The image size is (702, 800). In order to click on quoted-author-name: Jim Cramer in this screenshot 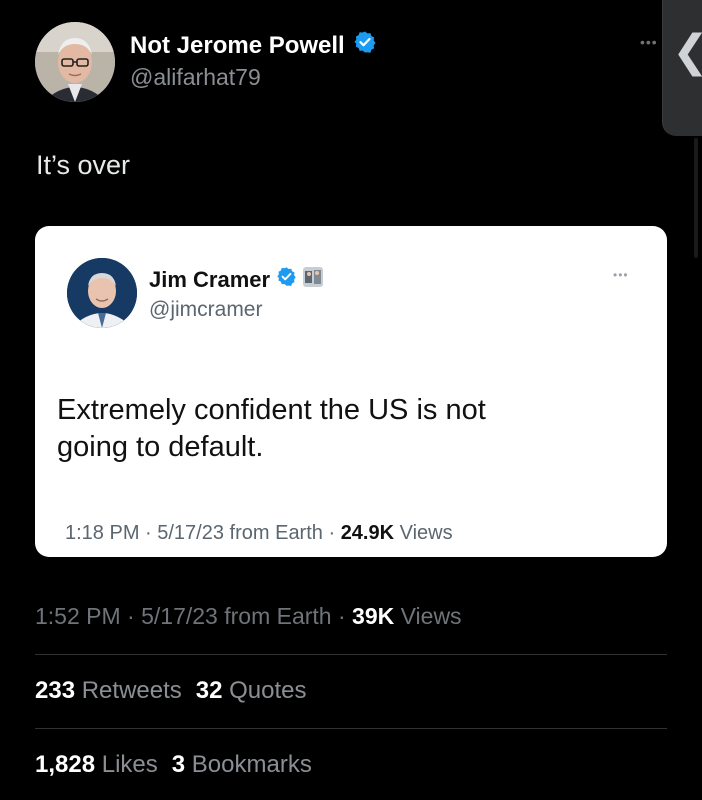, I will do `click(236, 279)`.